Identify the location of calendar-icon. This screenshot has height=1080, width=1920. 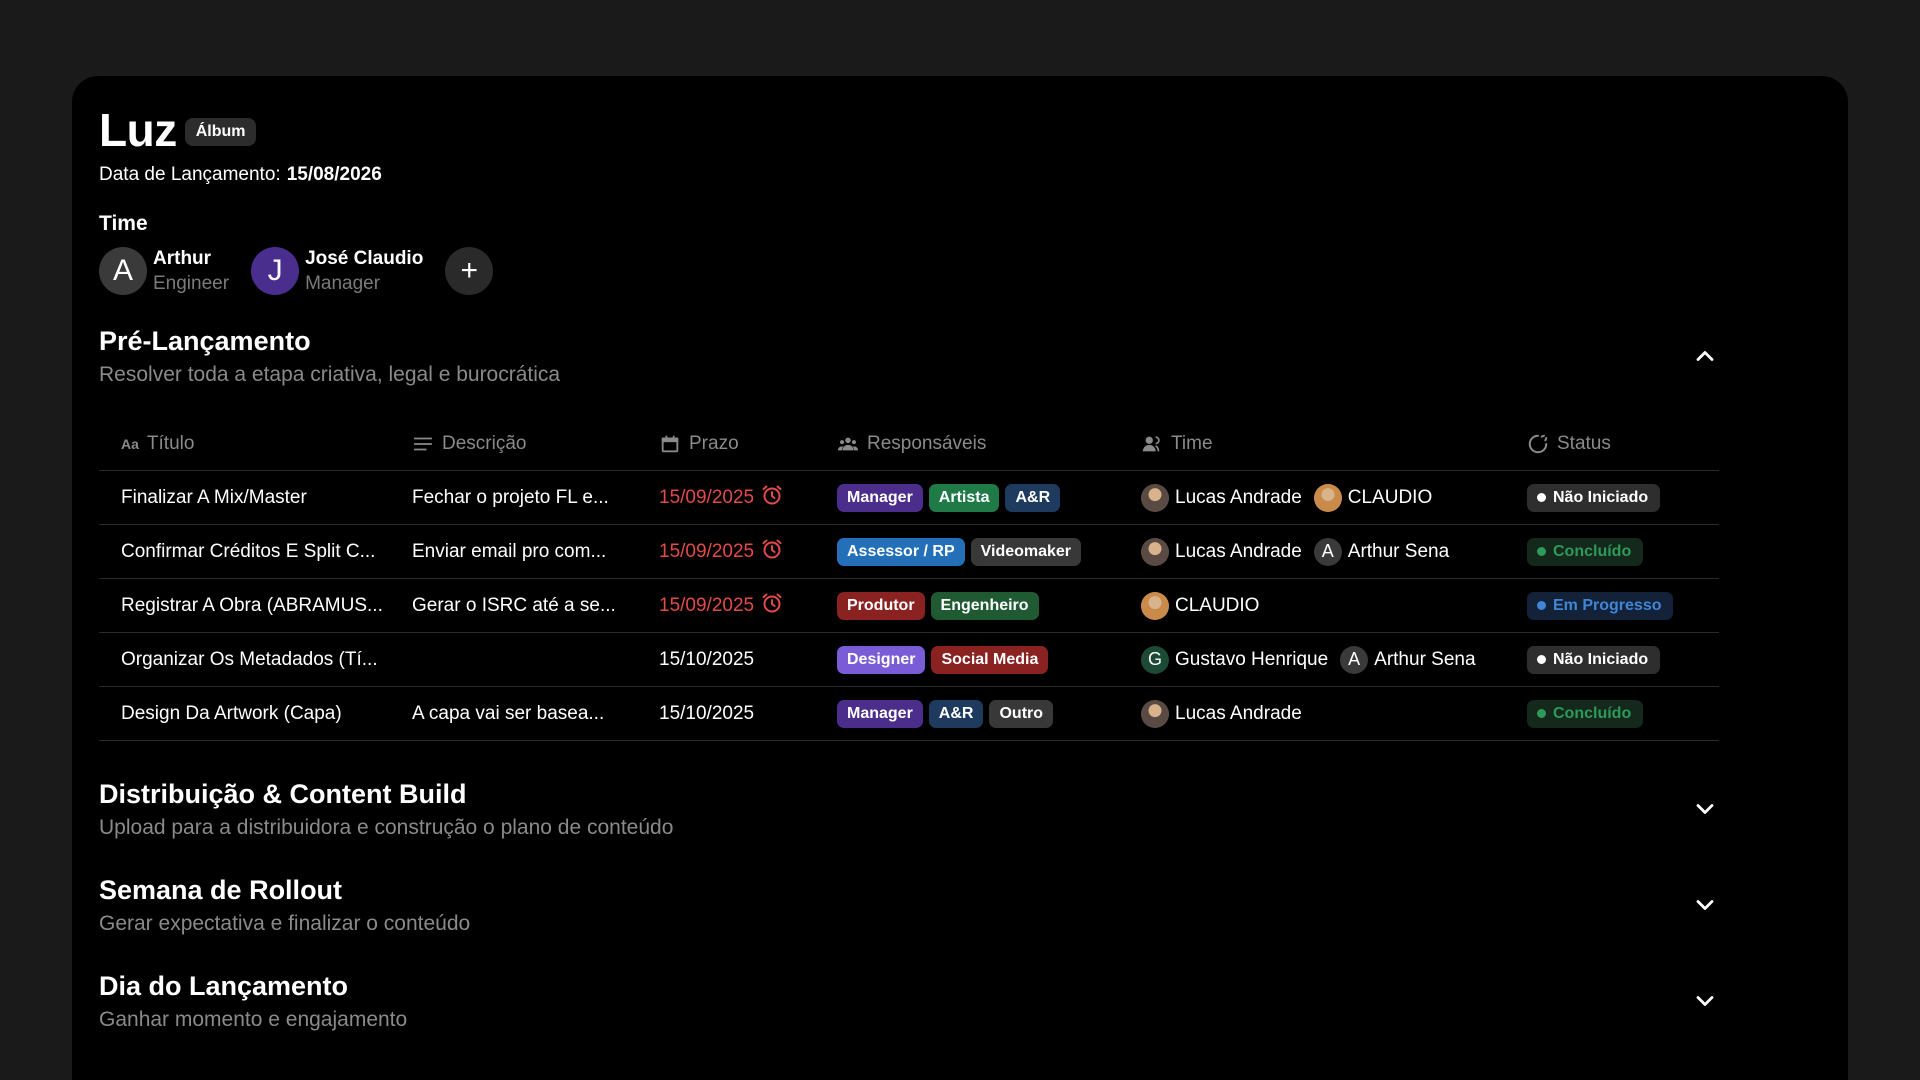
(670, 444).